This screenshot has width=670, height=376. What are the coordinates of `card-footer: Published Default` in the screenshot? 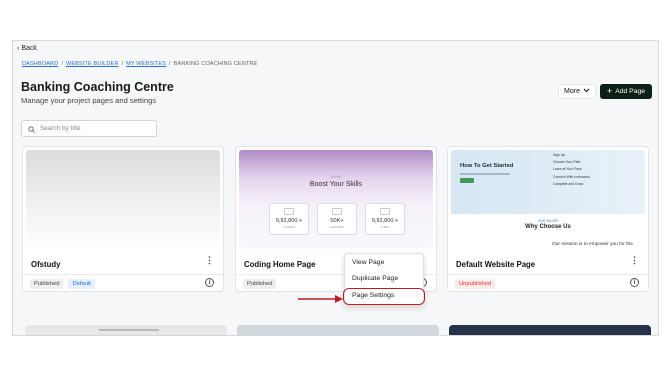 It's located at (123, 282).